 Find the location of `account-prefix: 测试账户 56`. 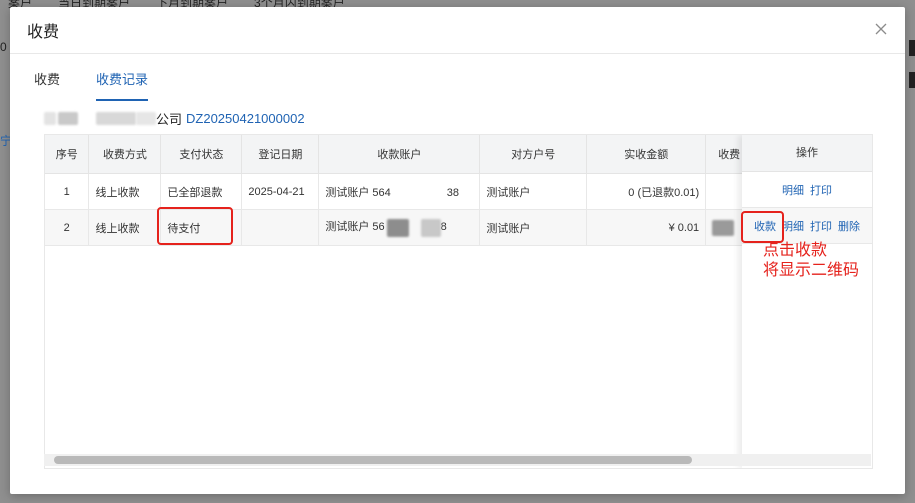

account-prefix: 测试账户 56 is located at coordinates (355, 227).